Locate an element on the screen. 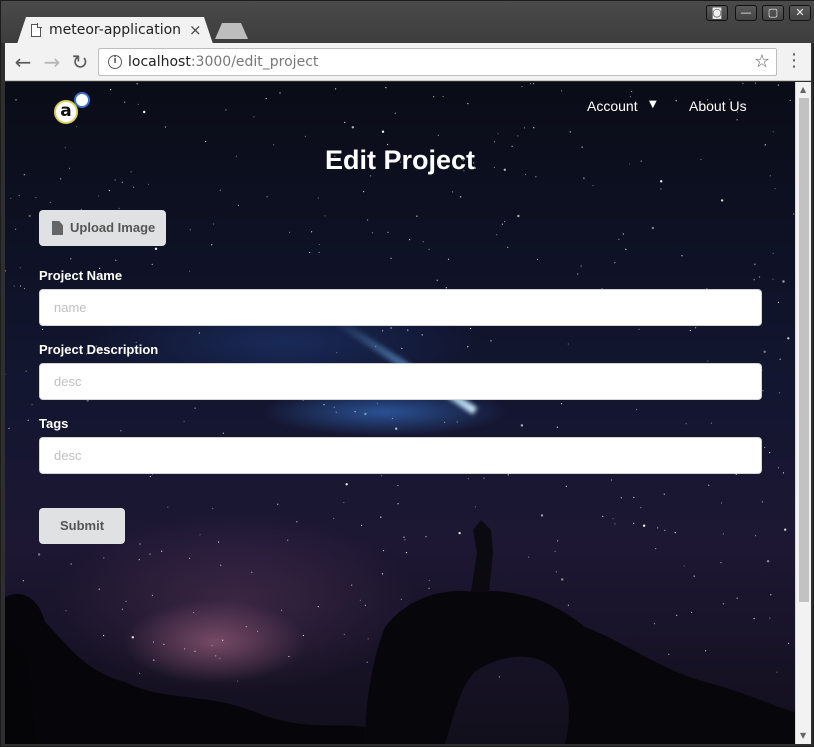 The image size is (814, 747). upload-image-button: Upload Image is located at coordinates (102, 228).